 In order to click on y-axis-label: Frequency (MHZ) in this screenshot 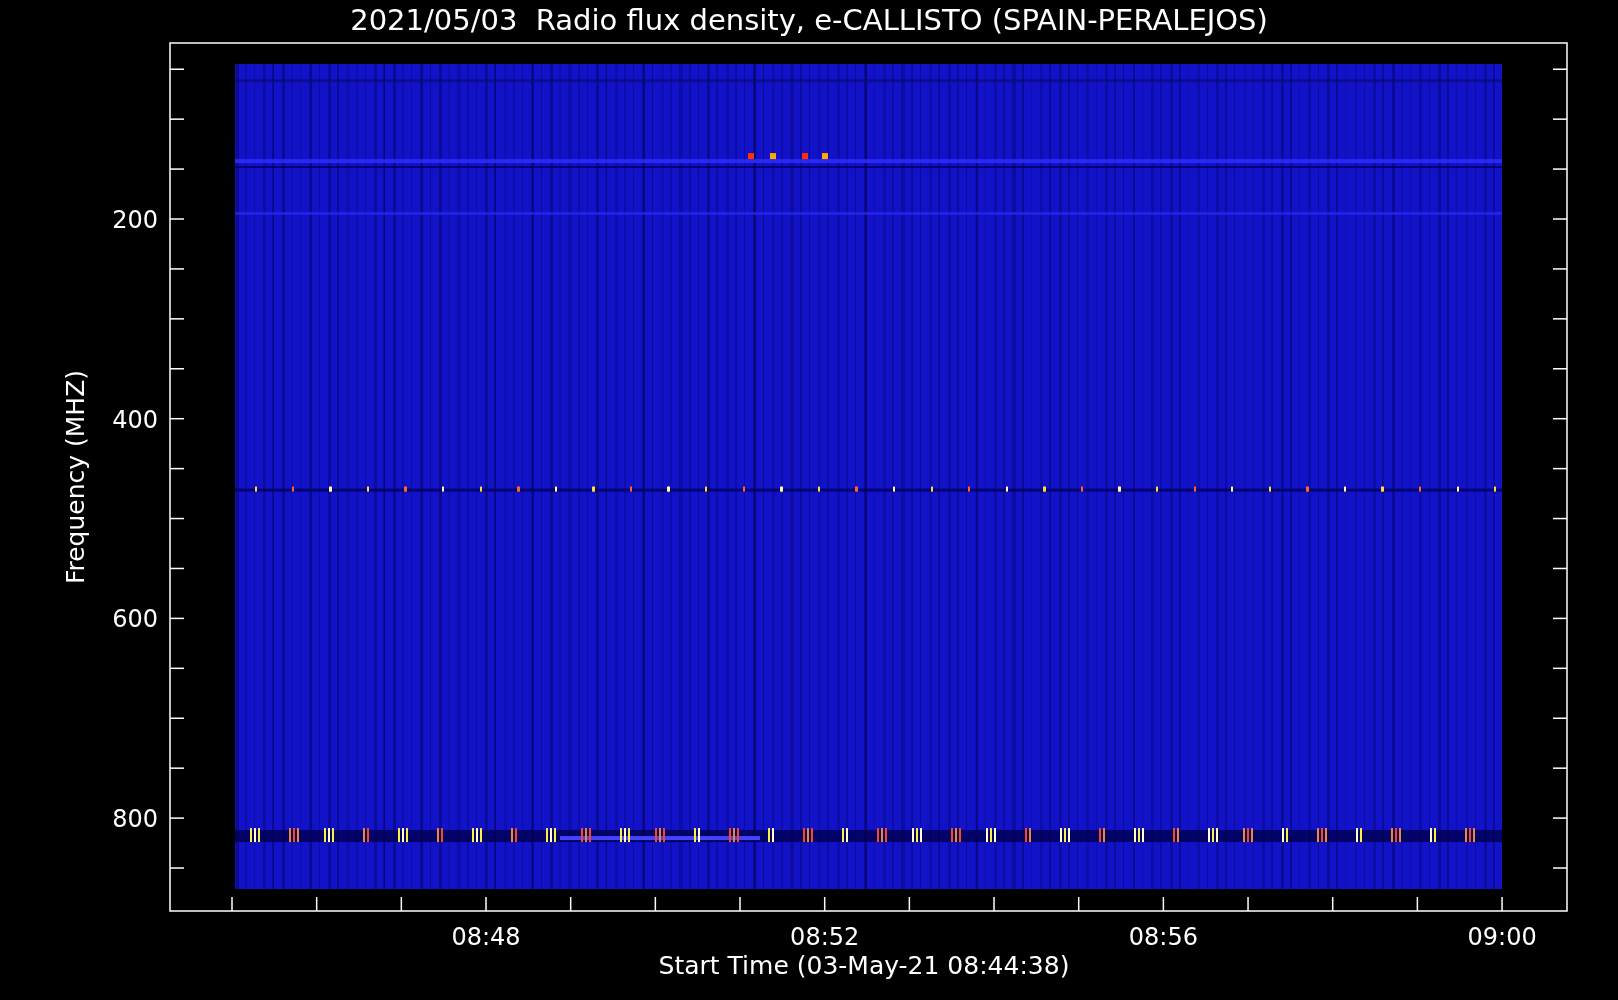, I will do `click(75, 477)`.